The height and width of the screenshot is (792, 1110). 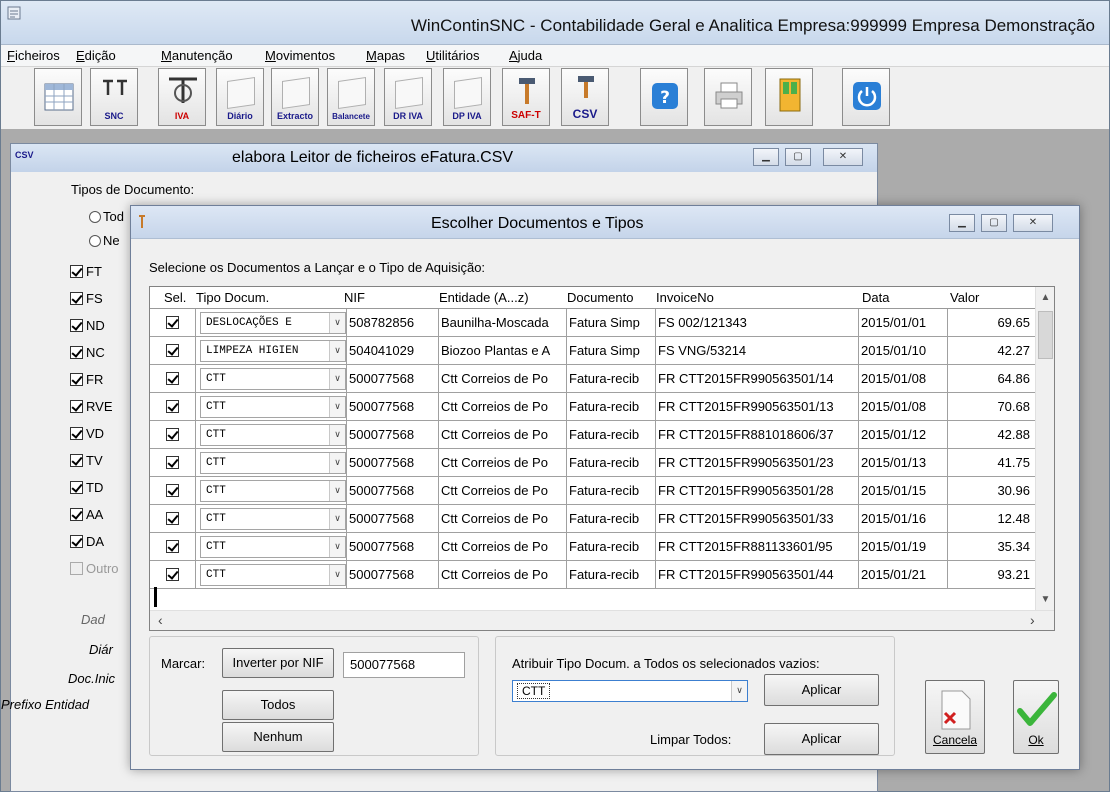 I want to click on row-tipo-select: LIMPEZA HIGIEN ∨, so click(x=273, y=351).